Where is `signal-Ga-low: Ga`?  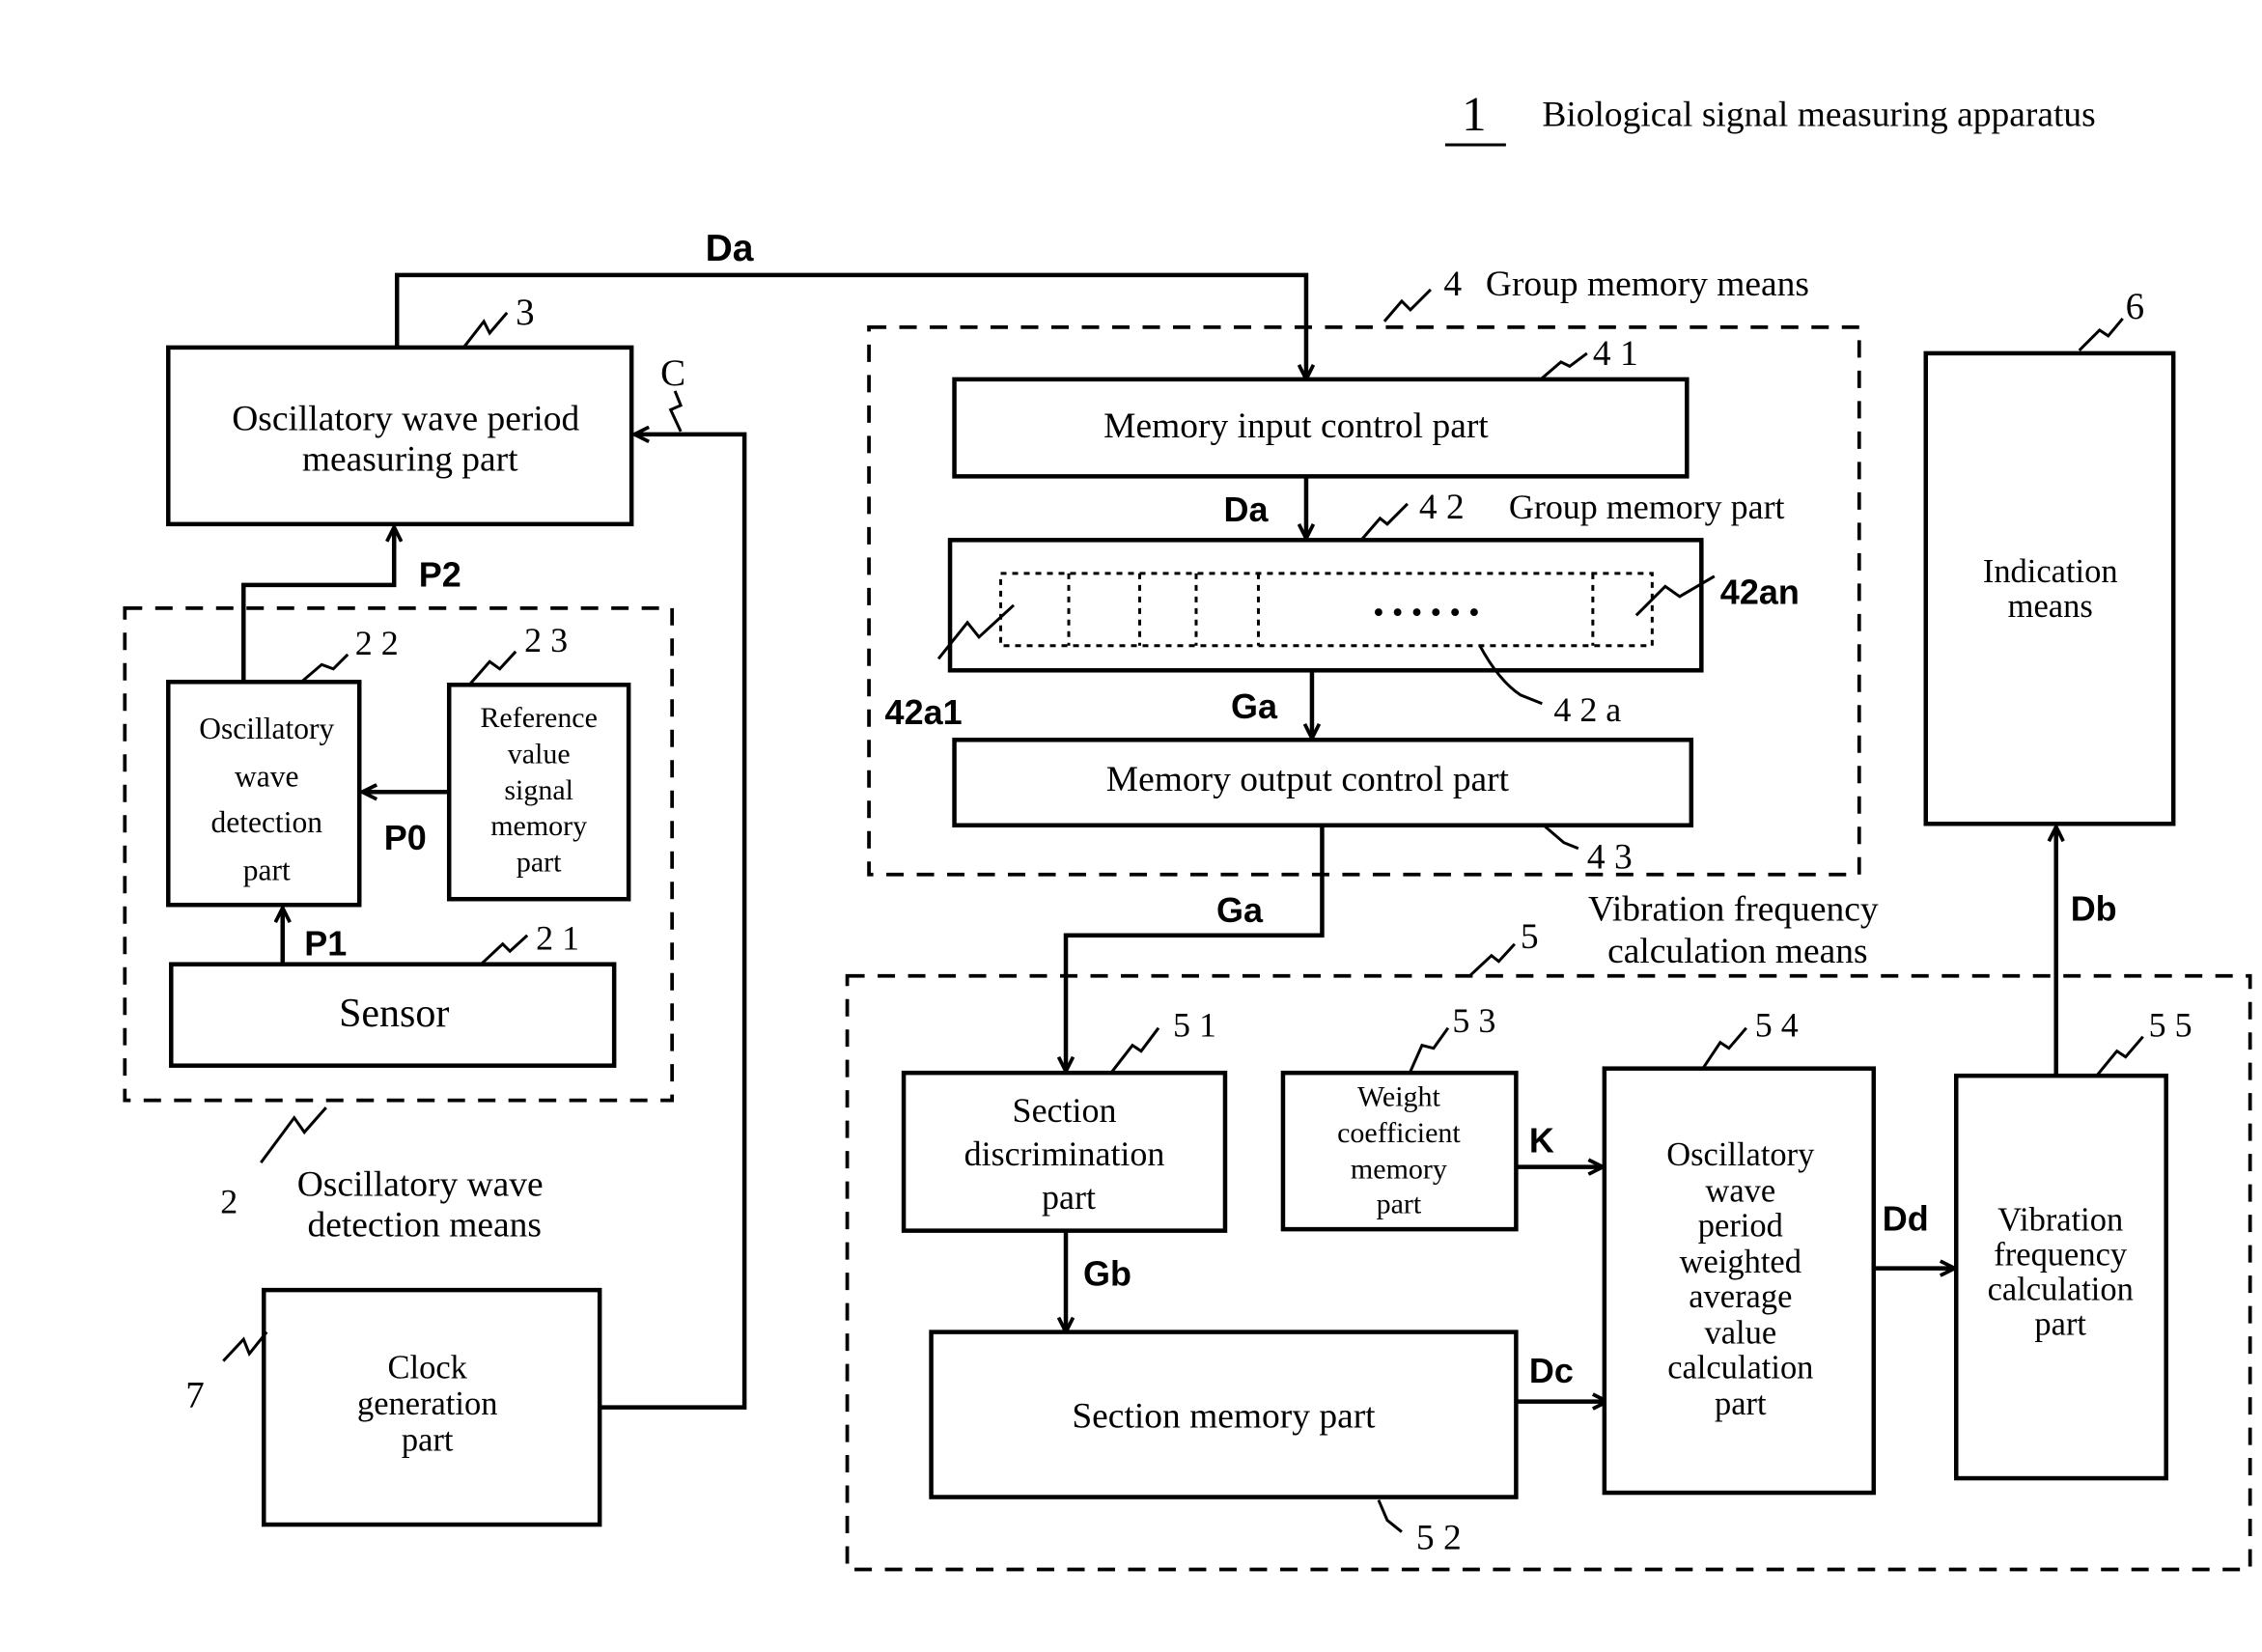
signal-Ga-low: Ga is located at coordinates (1240, 910).